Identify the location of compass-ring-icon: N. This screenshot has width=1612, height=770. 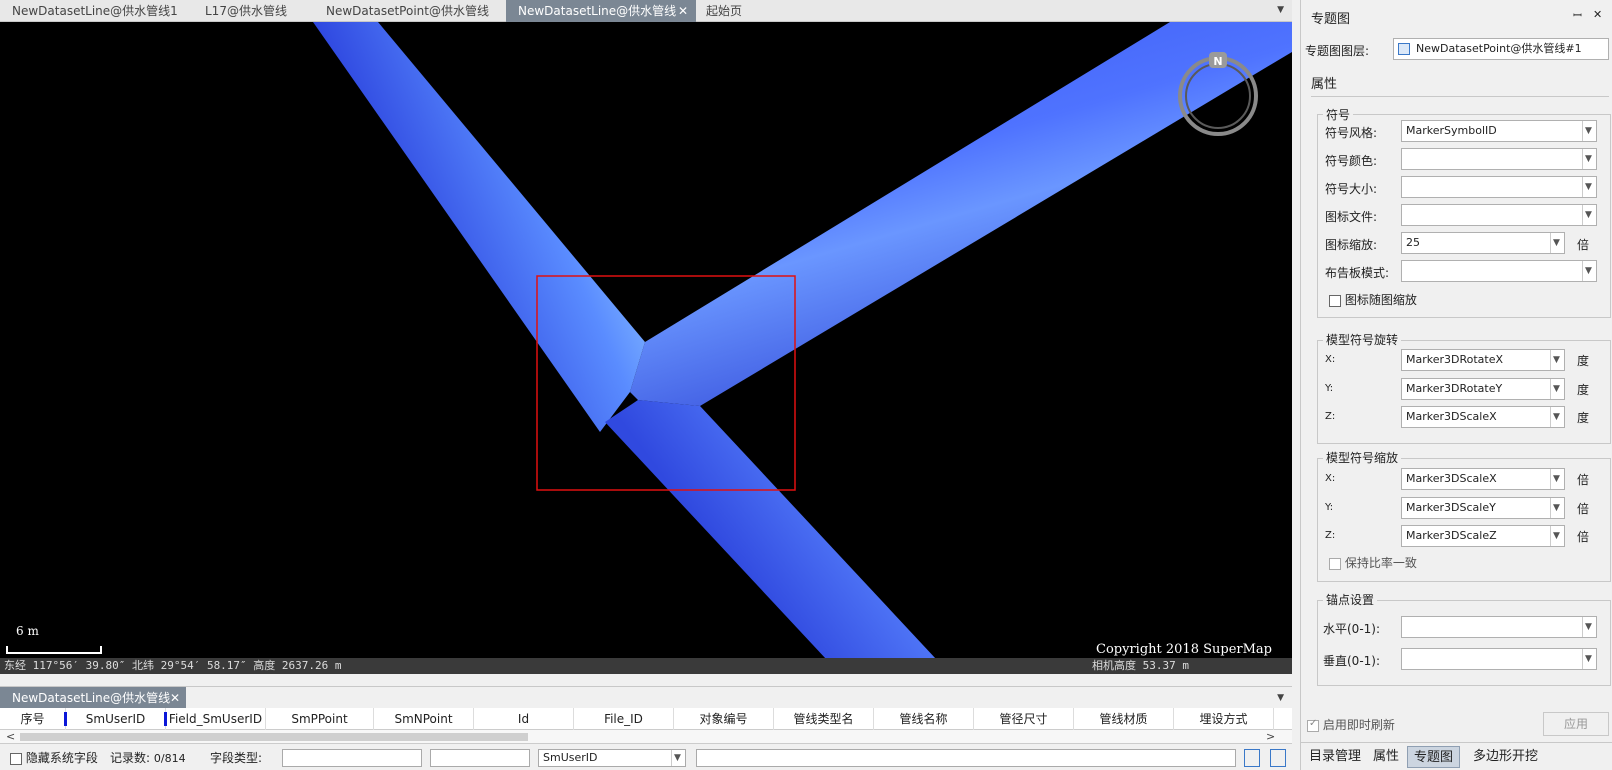
(1218, 94).